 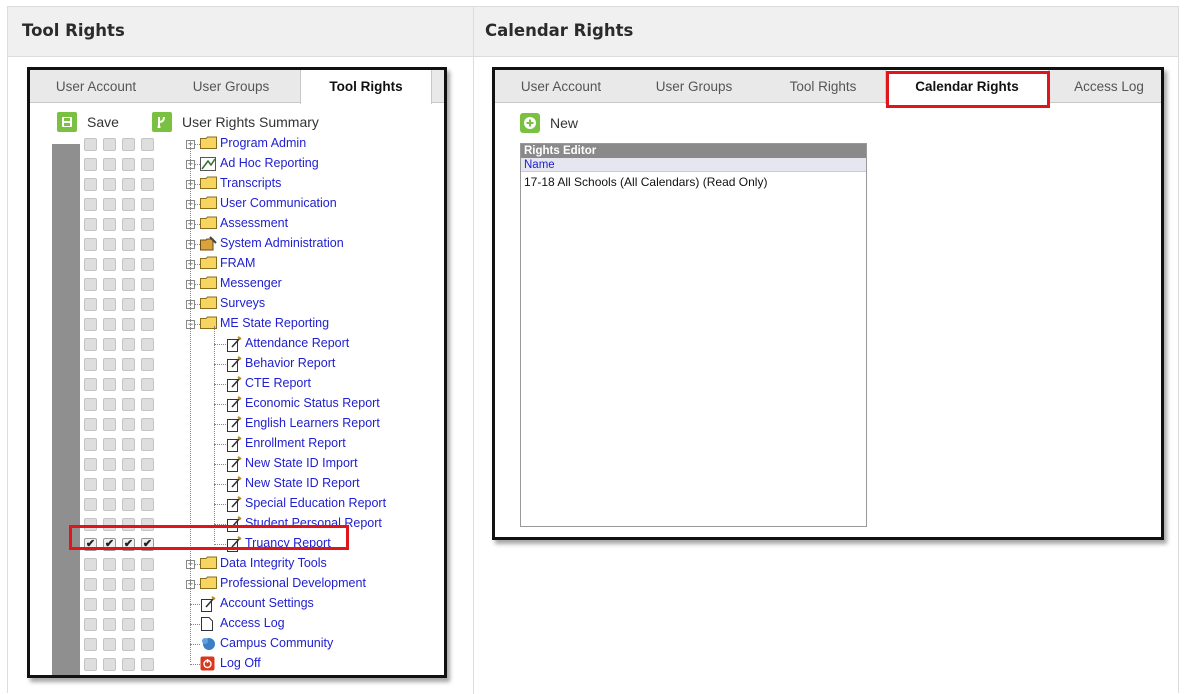 What do you see at coordinates (301, 463) in the screenshot?
I see `tree-item-label: New State ID Import` at bounding box center [301, 463].